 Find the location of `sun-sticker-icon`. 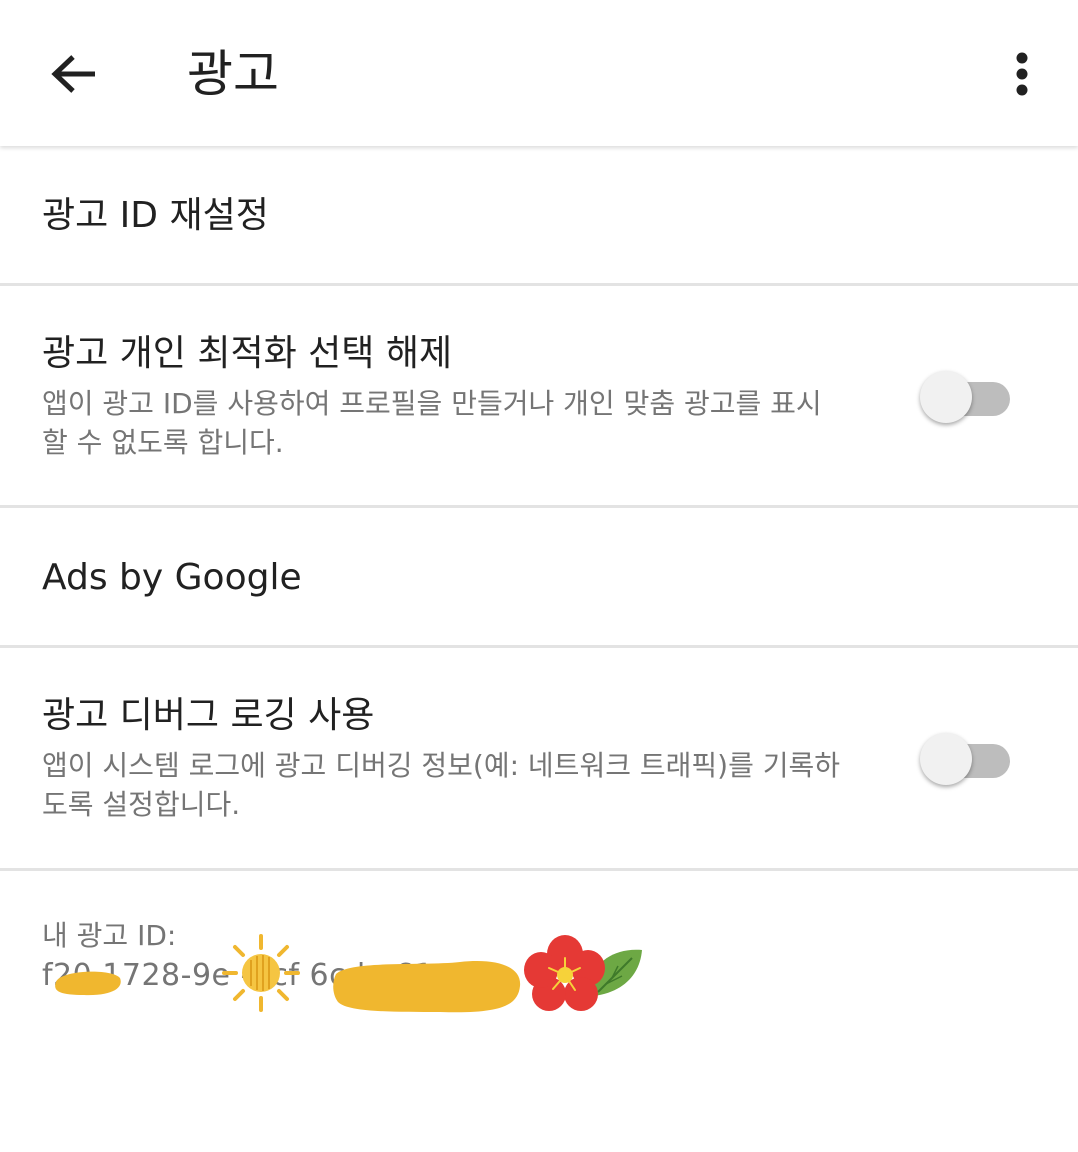

sun-sticker-icon is located at coordinates (261, 973).